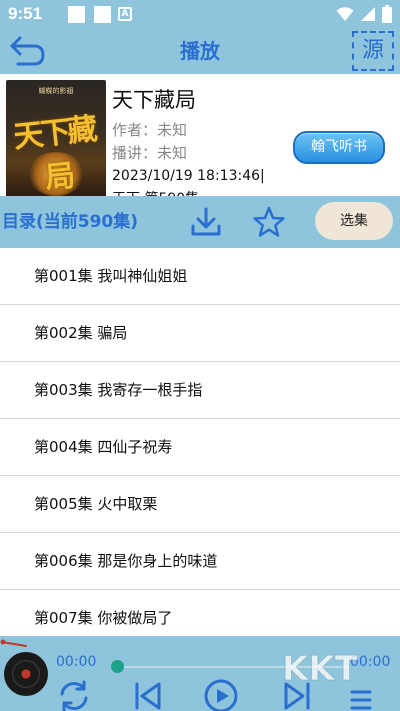 This screenshot has width=400, height=711. I want to click on select-episode-button: 选集, so click(354, 221).